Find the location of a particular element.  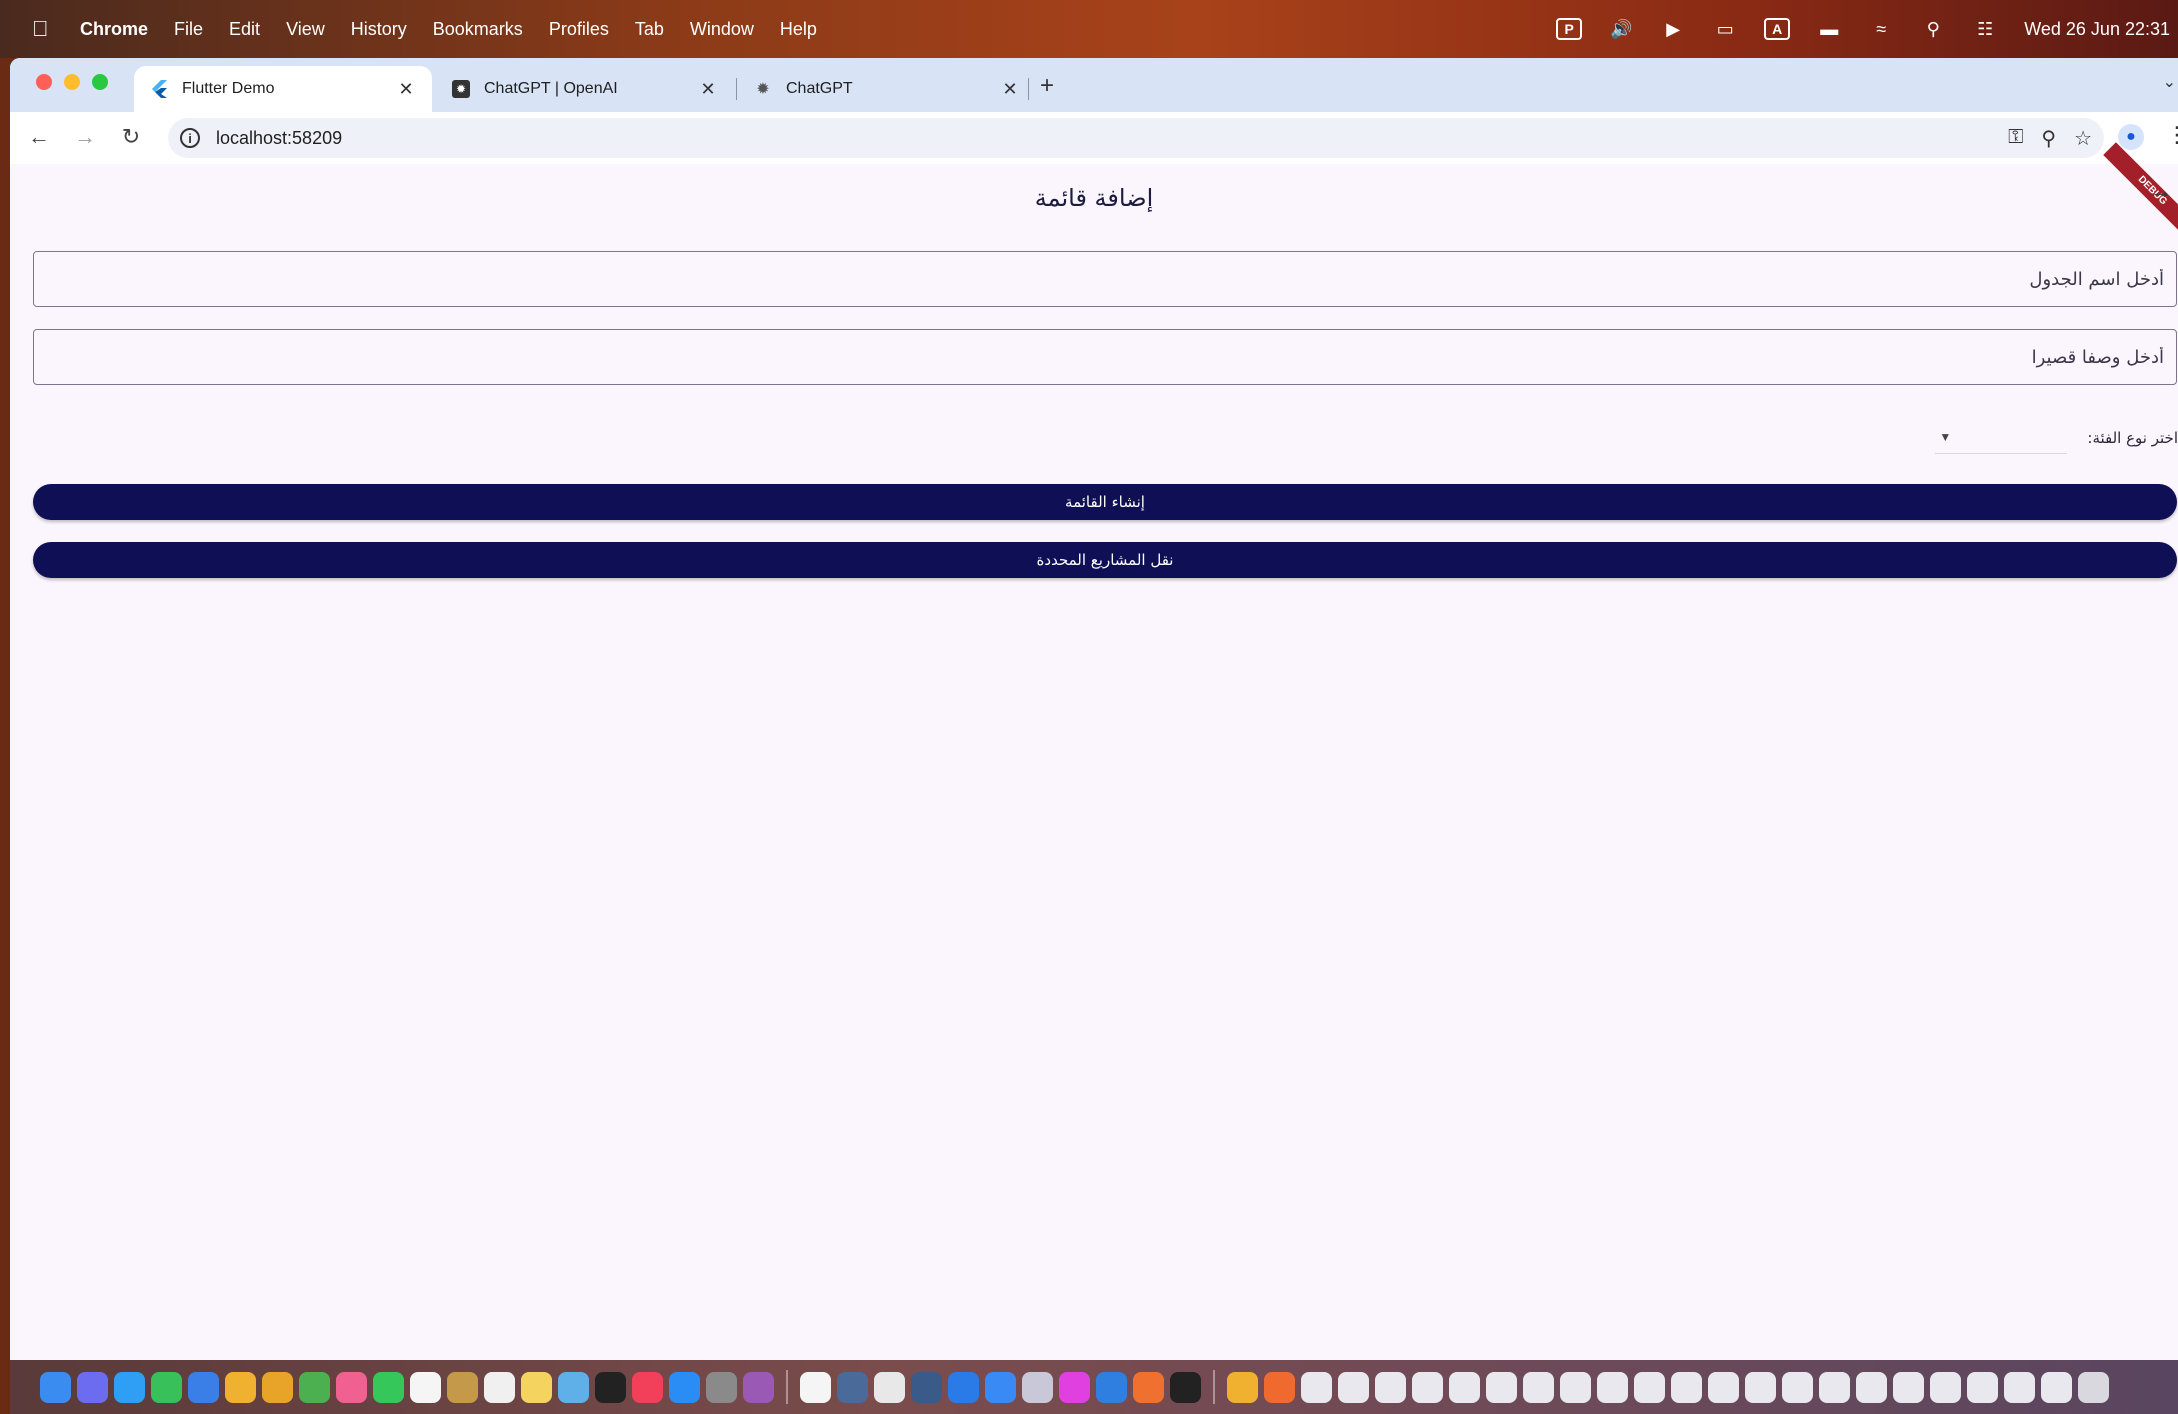

dock-window-19-icon is located at coordinates (1982, 1387).